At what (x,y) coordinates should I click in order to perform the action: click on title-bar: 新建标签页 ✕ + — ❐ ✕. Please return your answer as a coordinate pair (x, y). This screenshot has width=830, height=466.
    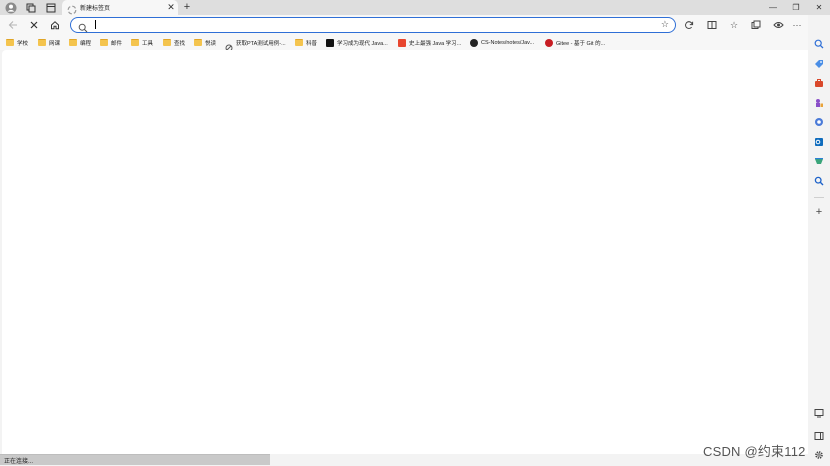
    Looking at the image, I should click on (415, 7).